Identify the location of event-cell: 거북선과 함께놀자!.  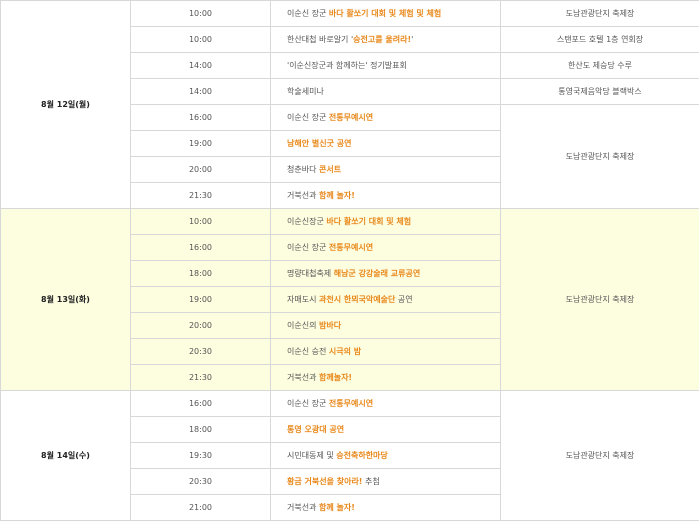
(386, 378).